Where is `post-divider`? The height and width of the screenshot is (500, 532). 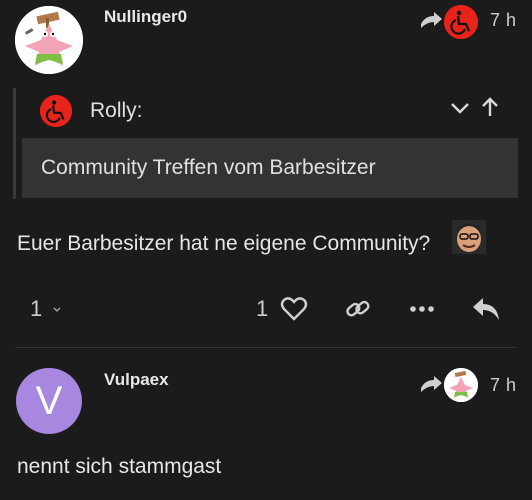 post-divider is located at coordinates (266, 347).